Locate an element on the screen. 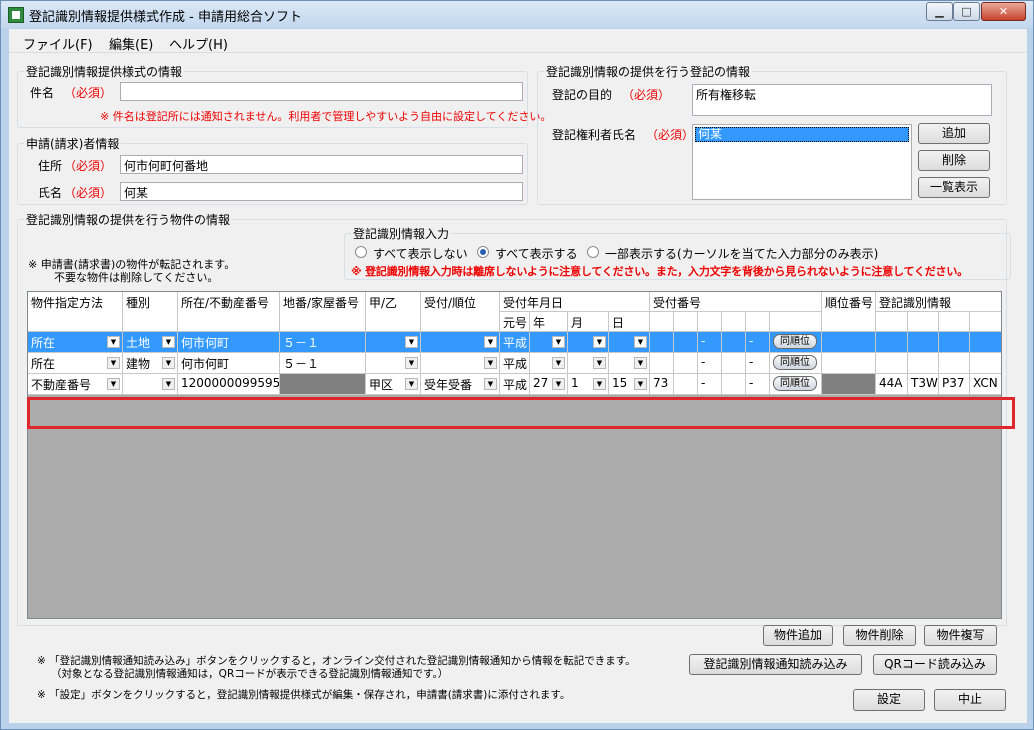 The image size is (1034, 730). read-notice-button: 登記識別情報通知読み込み is located at coordinates (775, 664).